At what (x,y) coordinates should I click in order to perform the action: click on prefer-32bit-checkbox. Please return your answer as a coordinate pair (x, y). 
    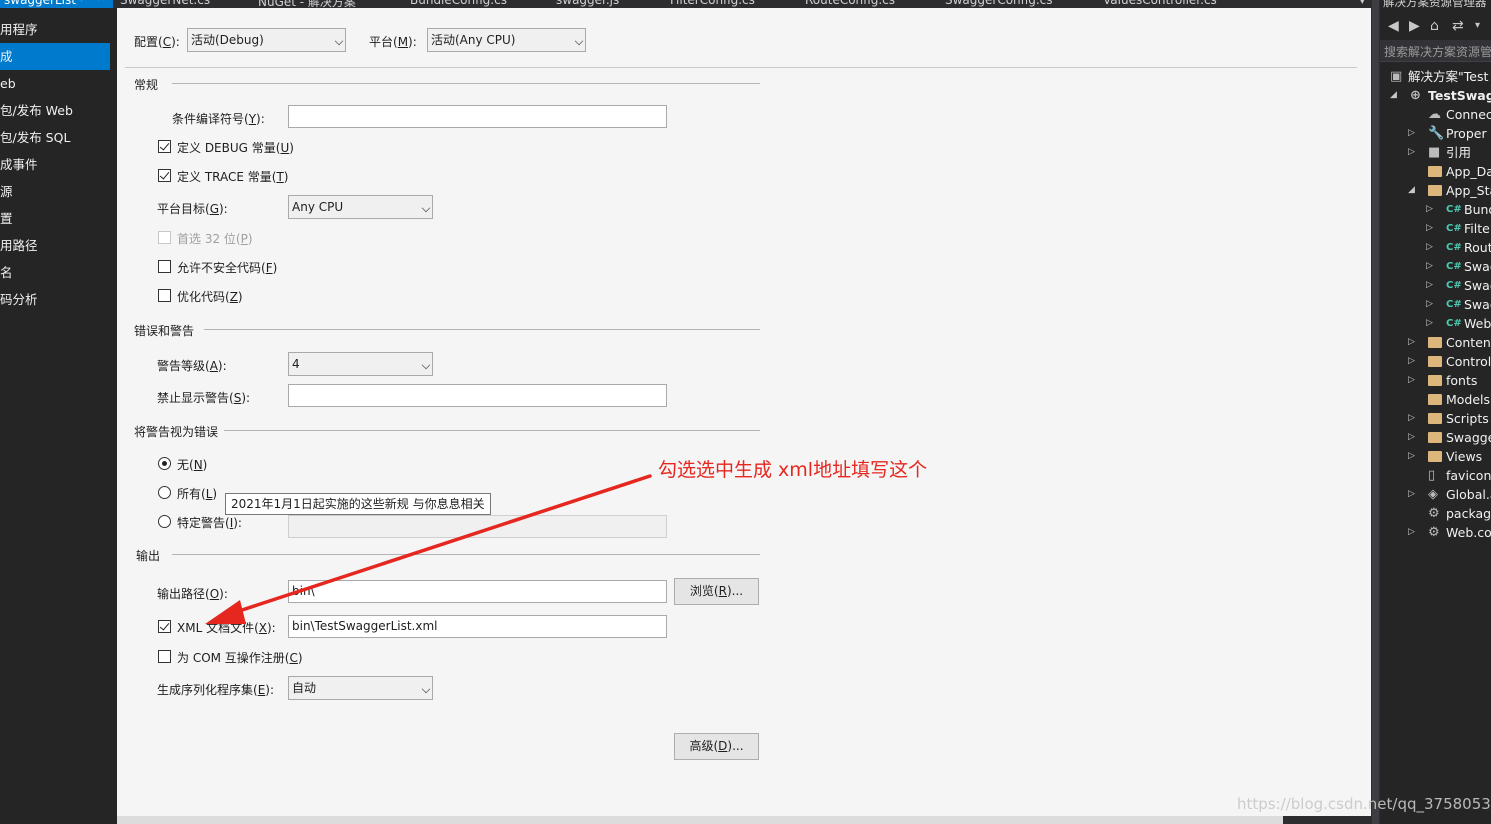
    Looking at the image, I should click on (164, 237).